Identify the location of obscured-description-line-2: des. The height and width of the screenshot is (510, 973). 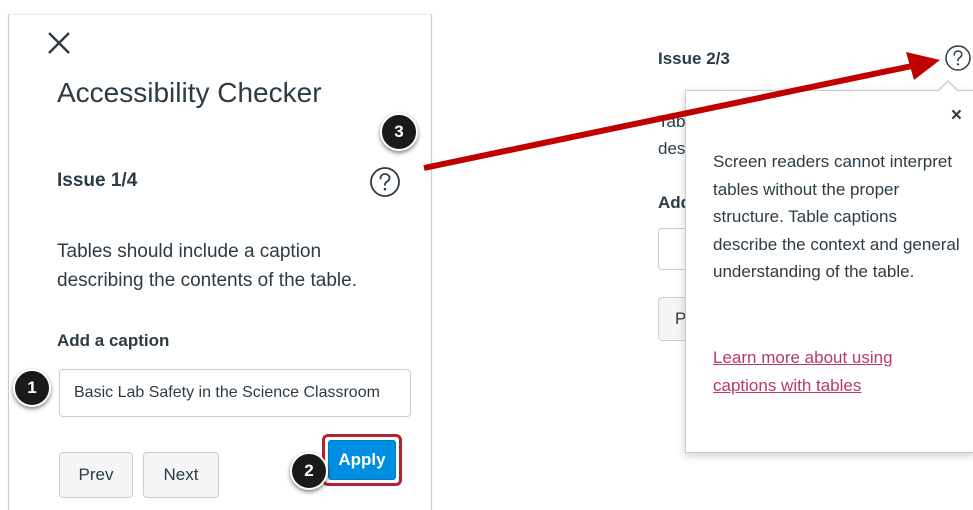
(672, 148).